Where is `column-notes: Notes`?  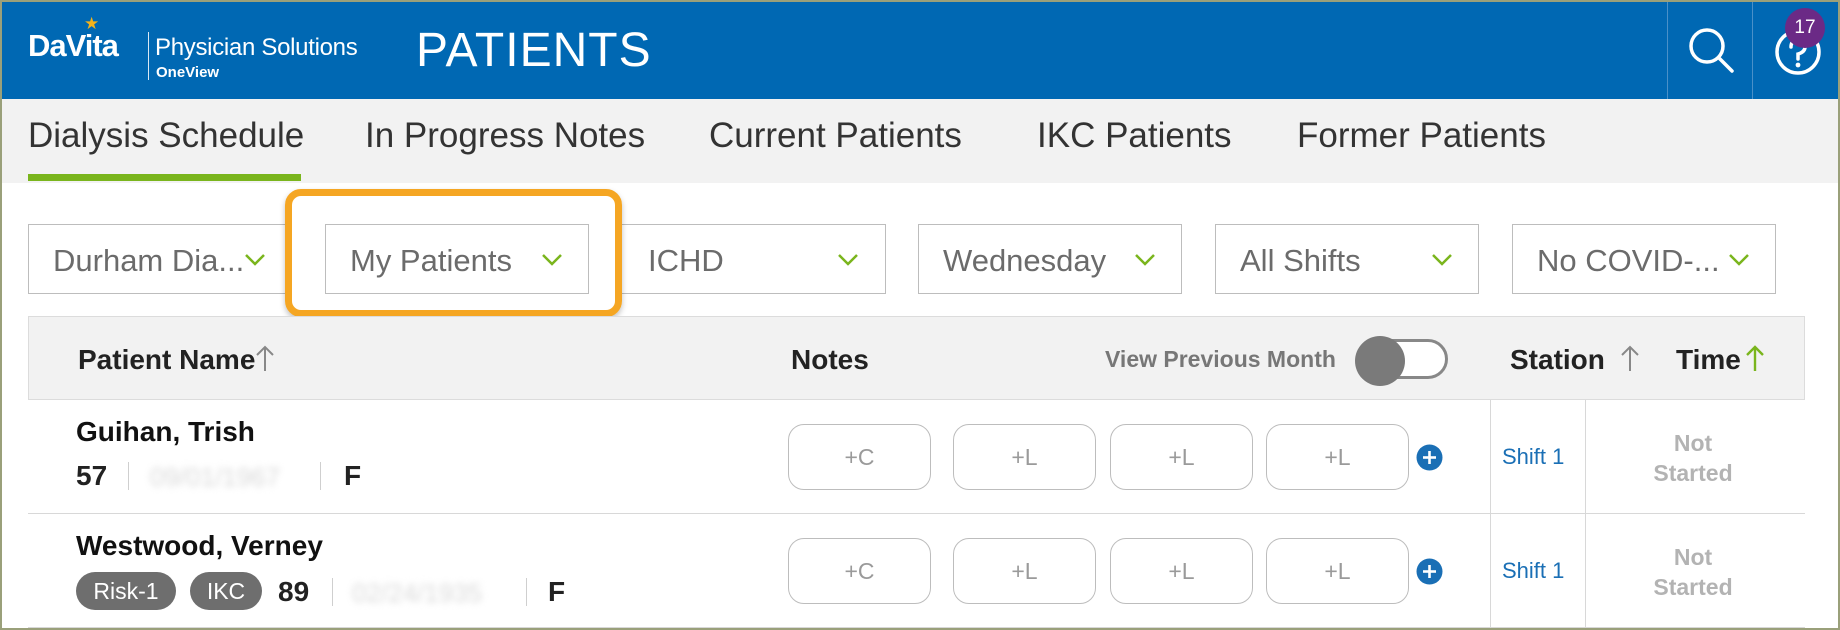
column-notes: Notes is located at coordinates (830, 359).